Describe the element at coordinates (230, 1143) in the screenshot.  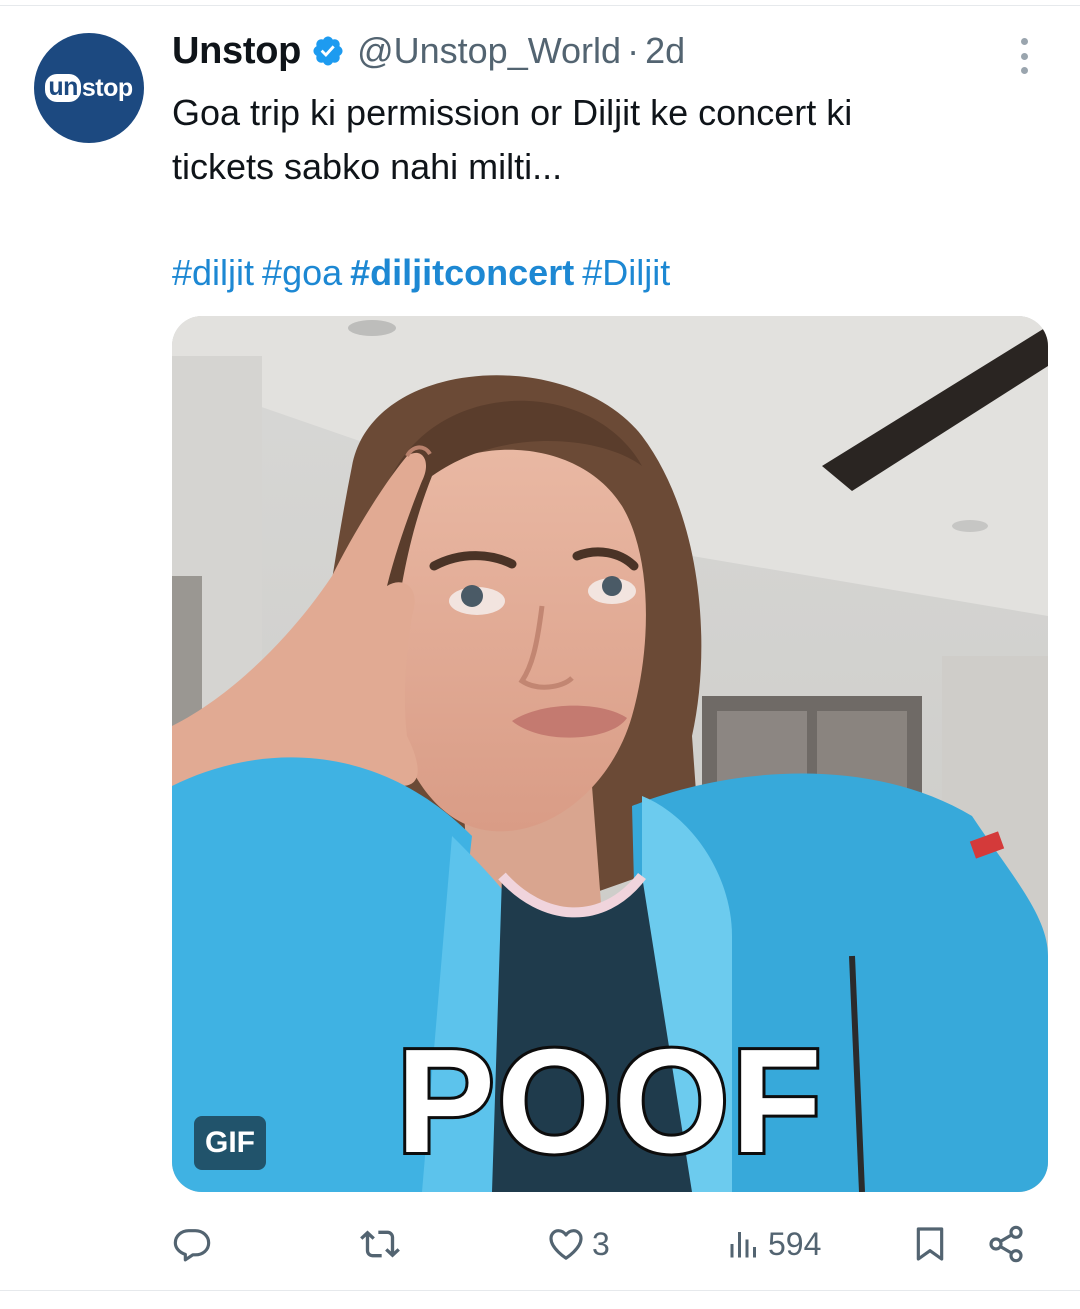
I see `gif-badge: GIF` at that location.